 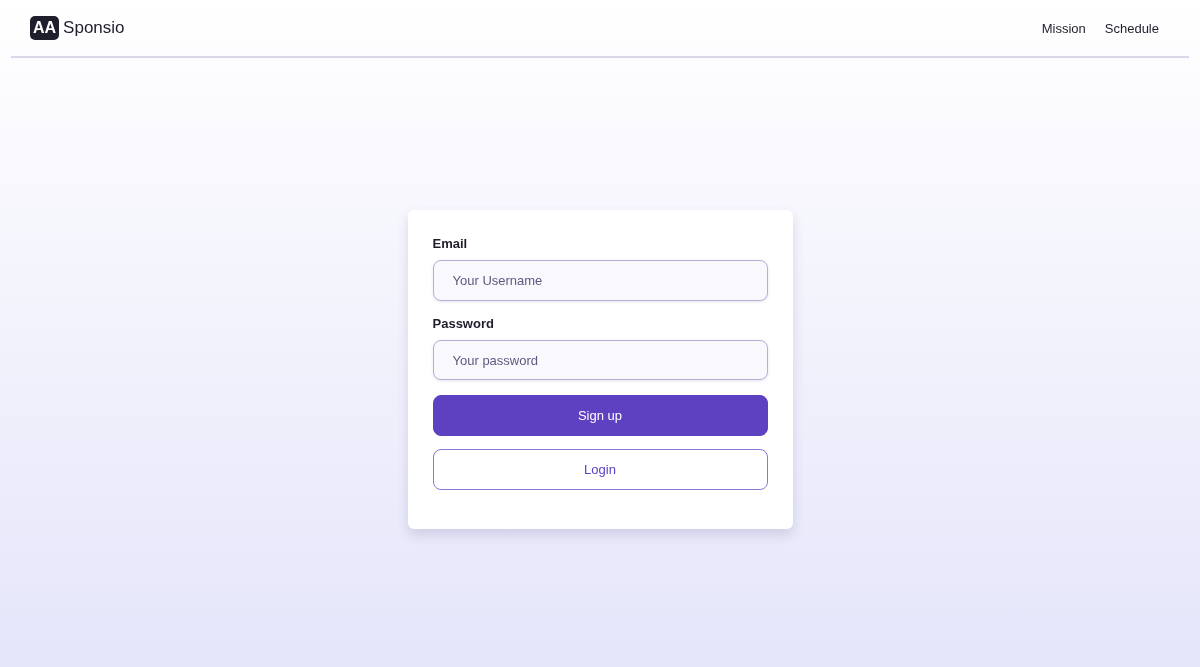 I want to click on nav-link: Schedule, so click(x=1131, y=28).